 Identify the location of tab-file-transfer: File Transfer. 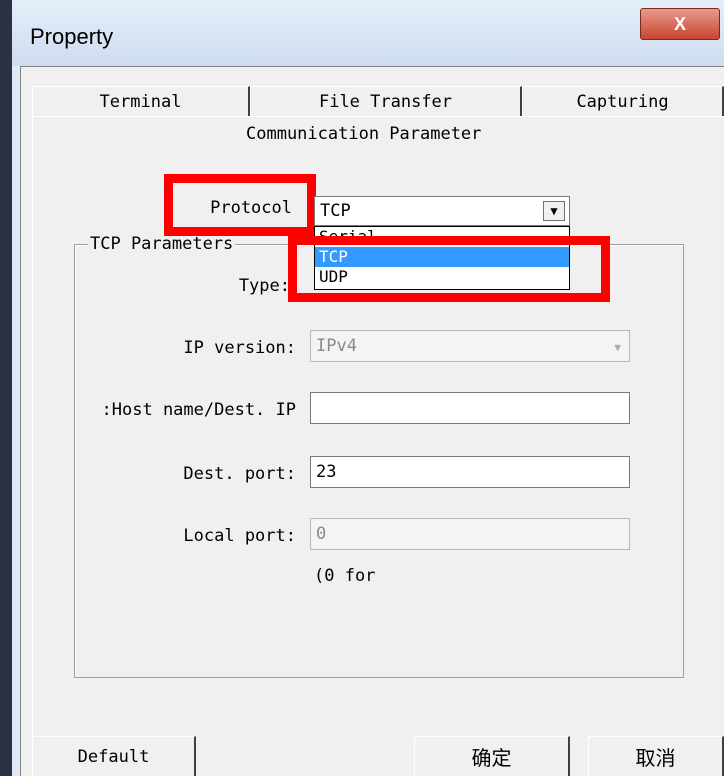
(386, 101).